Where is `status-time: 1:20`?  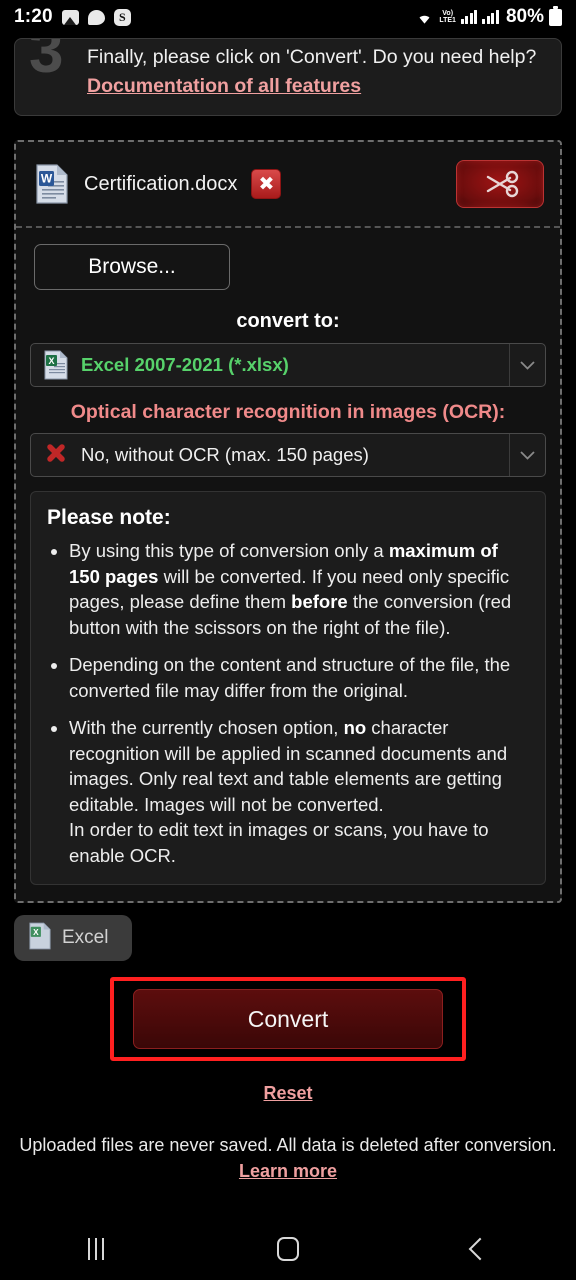 status-time: 1:20 is located at coordinates (33, 16).